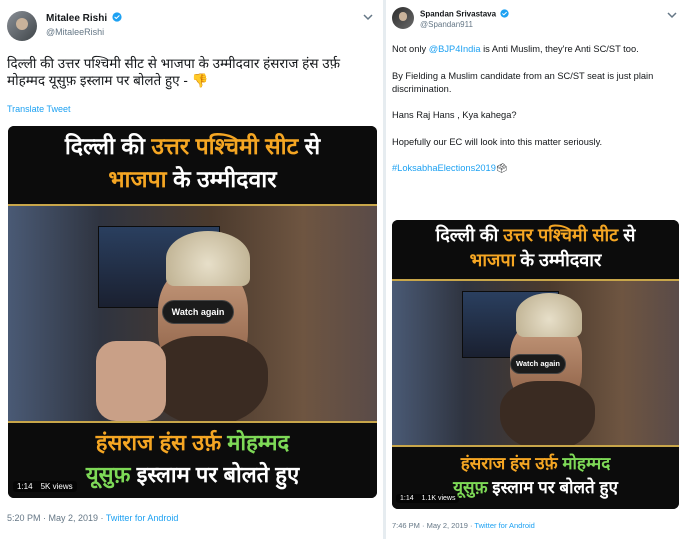 Image resolution: width=685 pixels, height=539 pixels. I want to click on tweet-paragraph: #LoksabhaElections2019🗳, so click(537, 168).